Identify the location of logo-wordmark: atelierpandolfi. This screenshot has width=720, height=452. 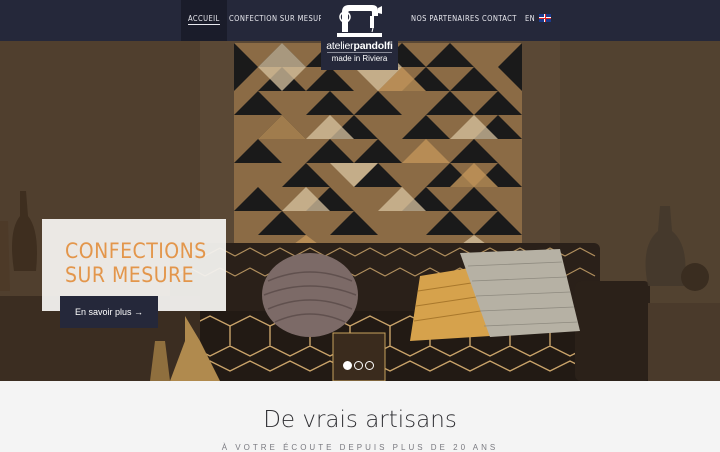
(359, 46).